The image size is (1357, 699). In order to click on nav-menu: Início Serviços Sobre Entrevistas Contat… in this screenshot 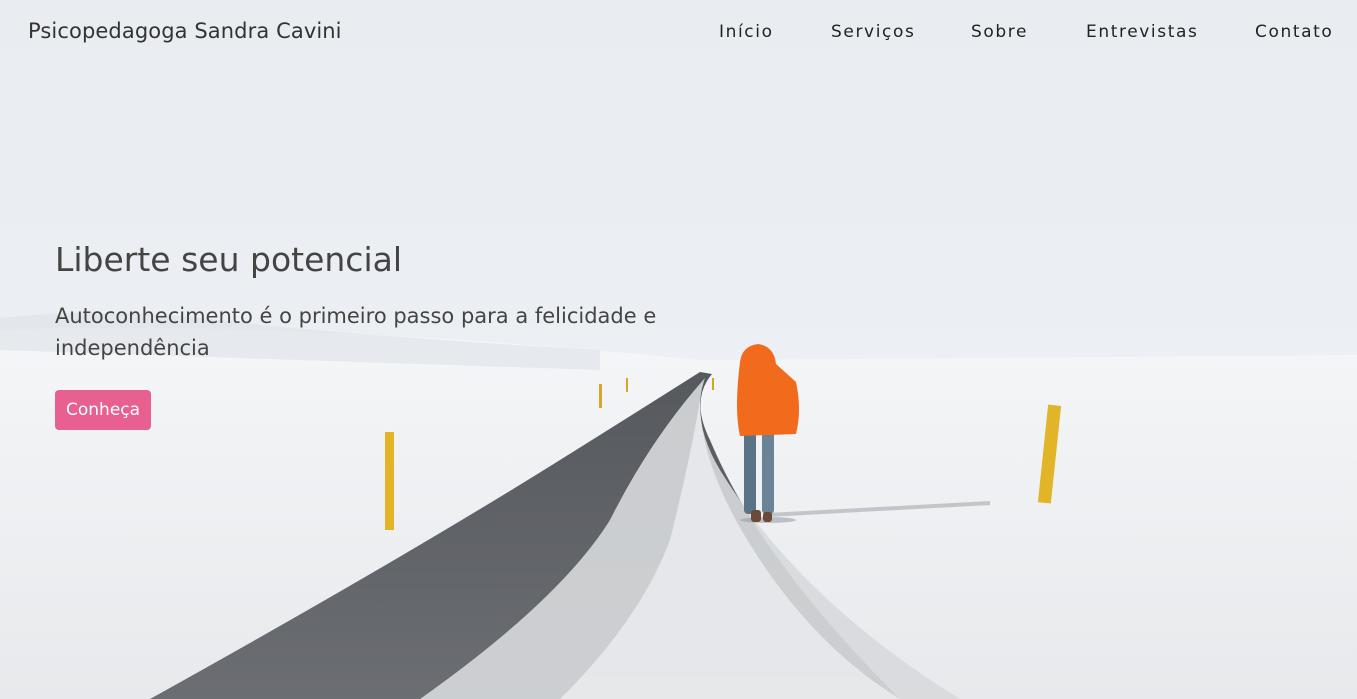, I will do `click(678, 34)`.